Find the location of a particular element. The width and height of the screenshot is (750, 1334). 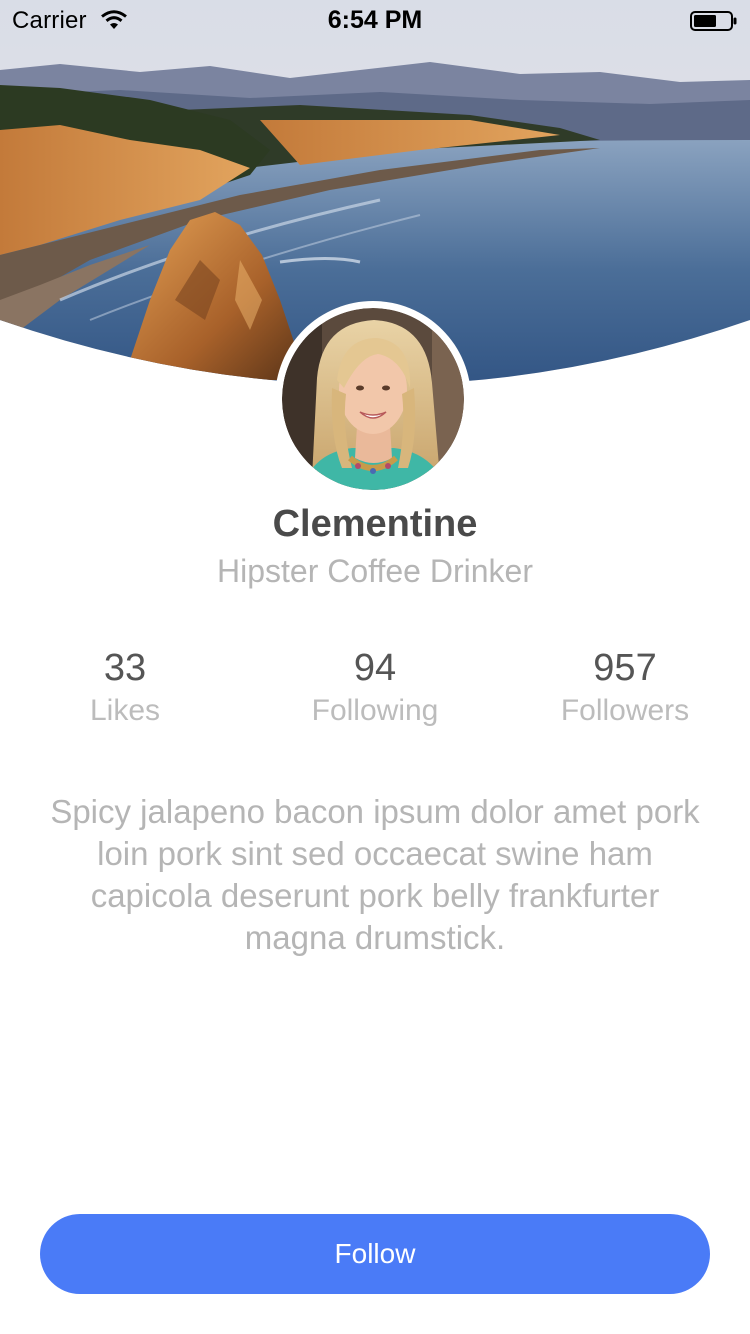

stat-followers: 957 Followers is located at coordinates (625, 688).